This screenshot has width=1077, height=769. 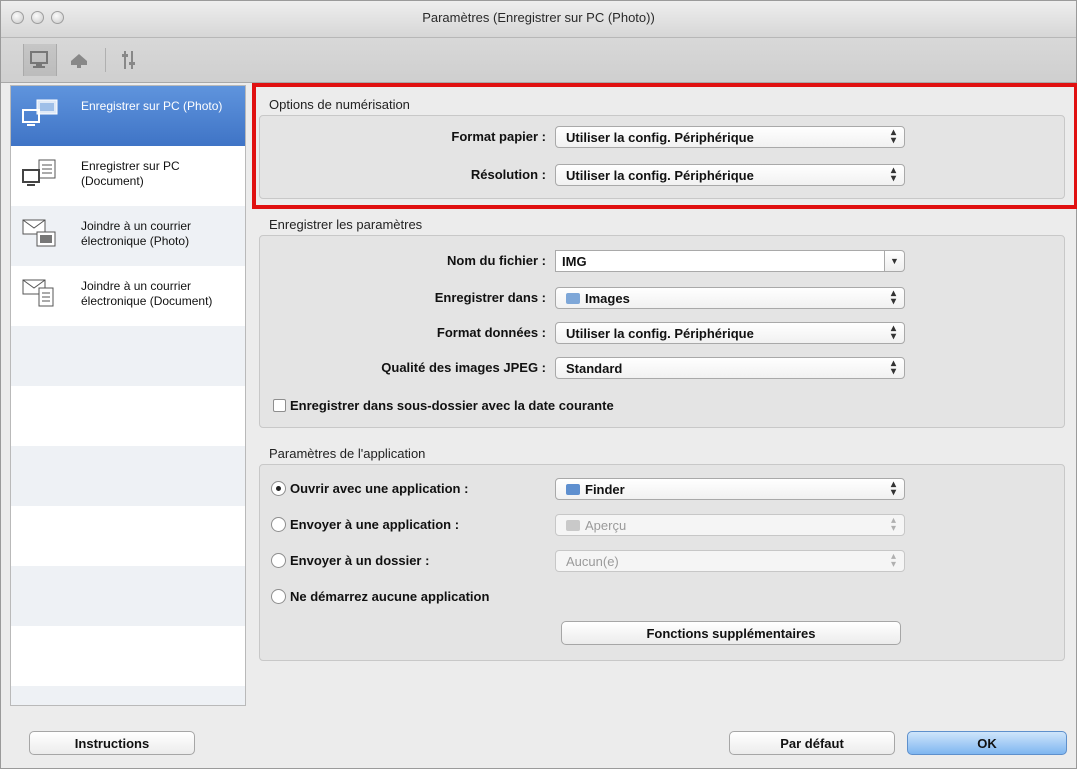 I want to click on save-in-label: Enregistrer dans :, so click(x=490, y=297).